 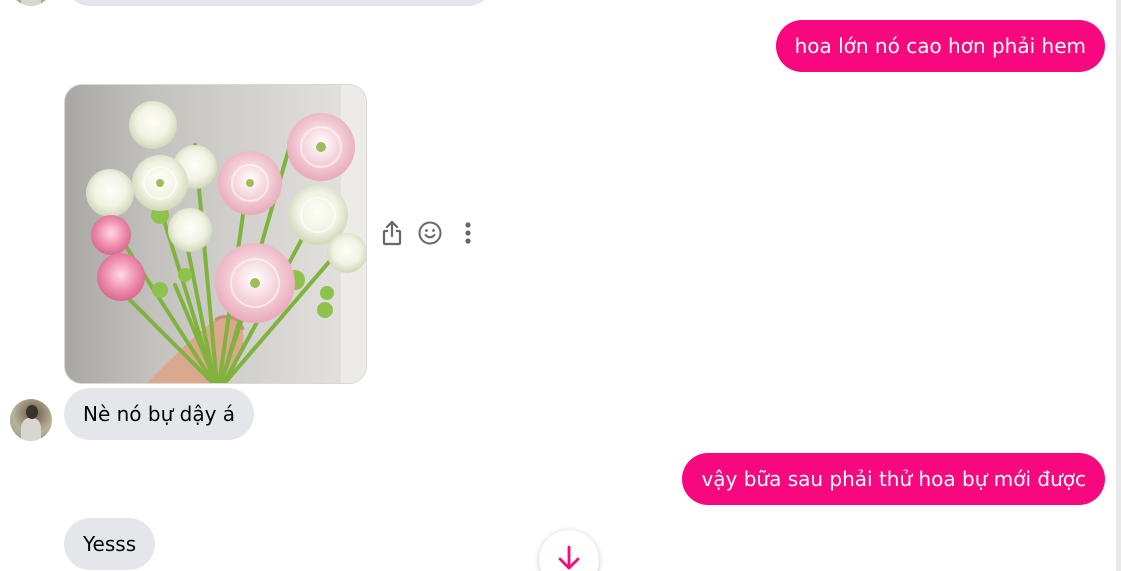 I want to click on scrollbar, so click(x=1118, y=285).